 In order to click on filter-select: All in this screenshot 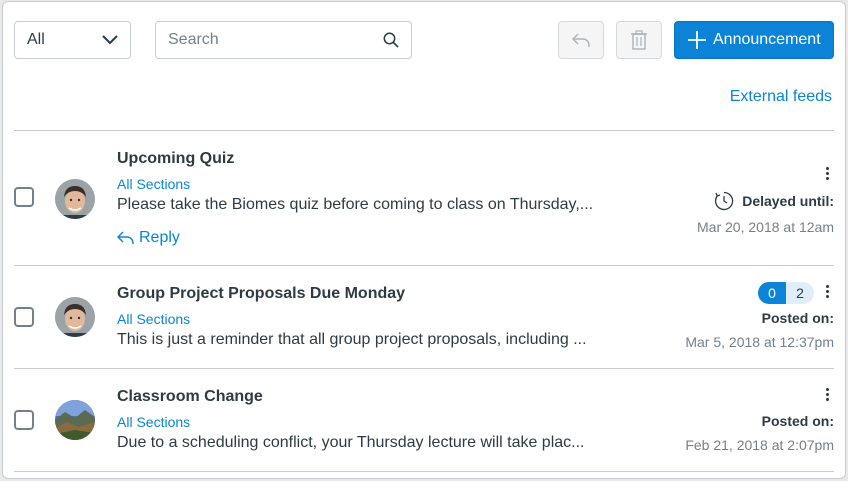, I will do `click(72, 40)`.